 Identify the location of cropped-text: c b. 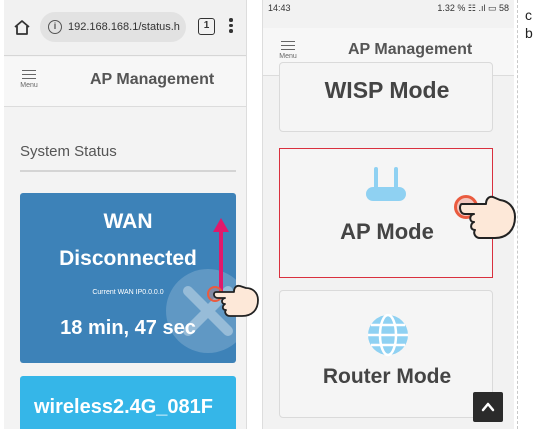
(529, 24).